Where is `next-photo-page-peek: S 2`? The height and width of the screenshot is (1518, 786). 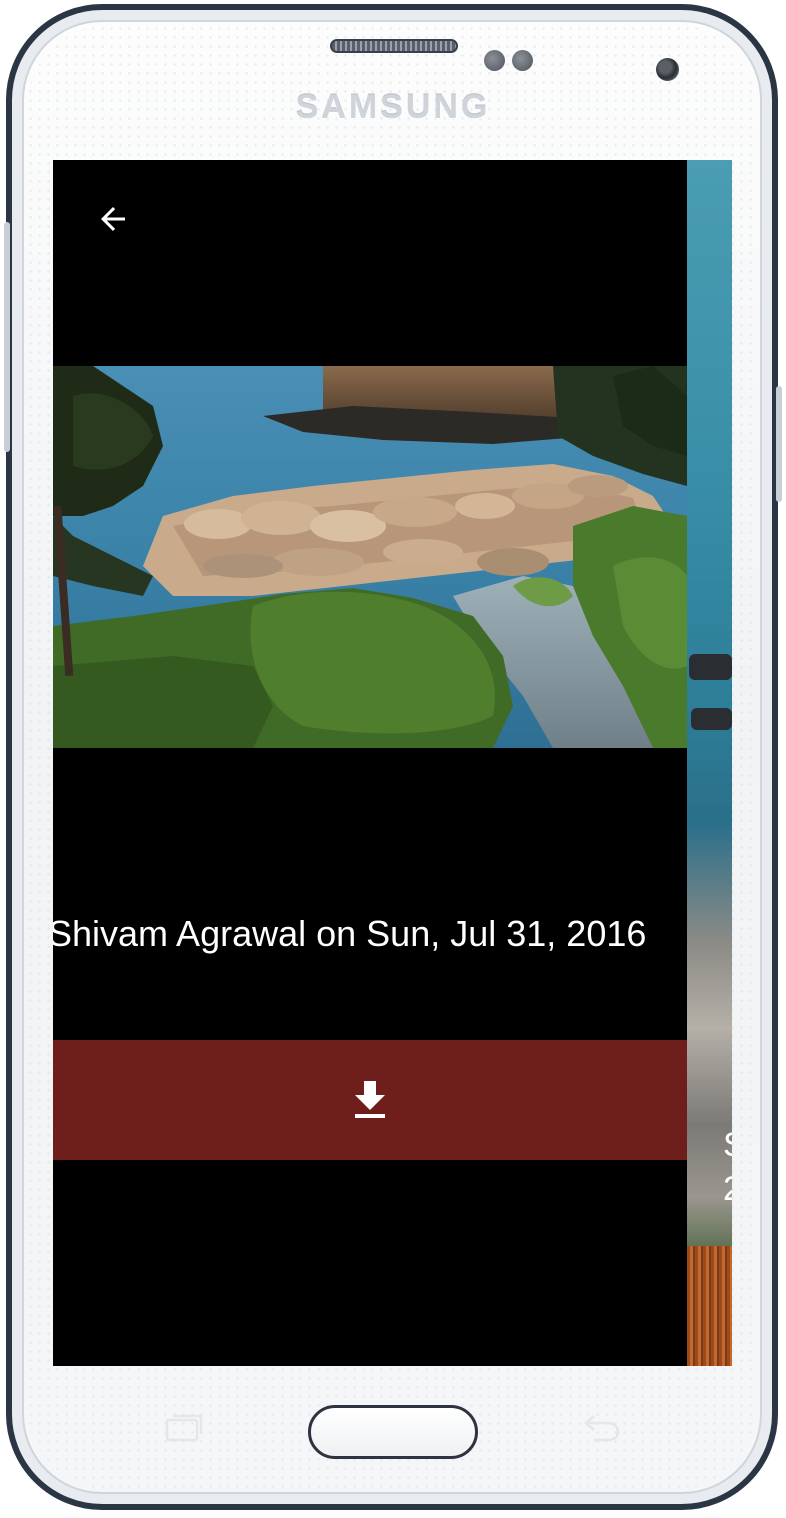 next-photo-page-peek: S 2 is located at coordinates (709, 763).